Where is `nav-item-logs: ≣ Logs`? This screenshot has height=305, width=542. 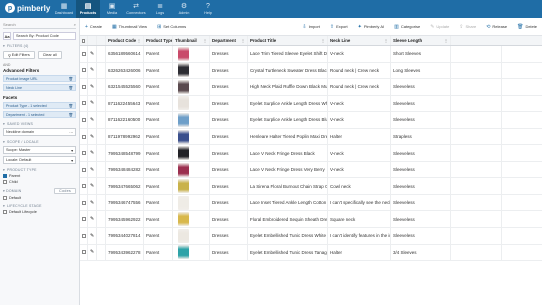
nav-item-logs: ≣ Logs is located at coordinates (160, 9).